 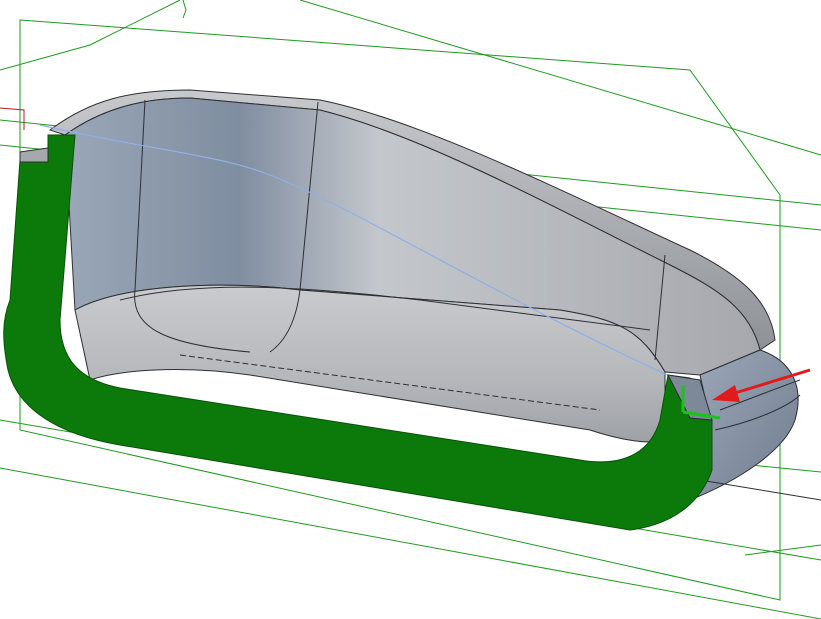 What do you see at coordinates (90, 35) in the screenshot?
I see `reference-plane-edge-top-left` at bounding box center [90, 35].